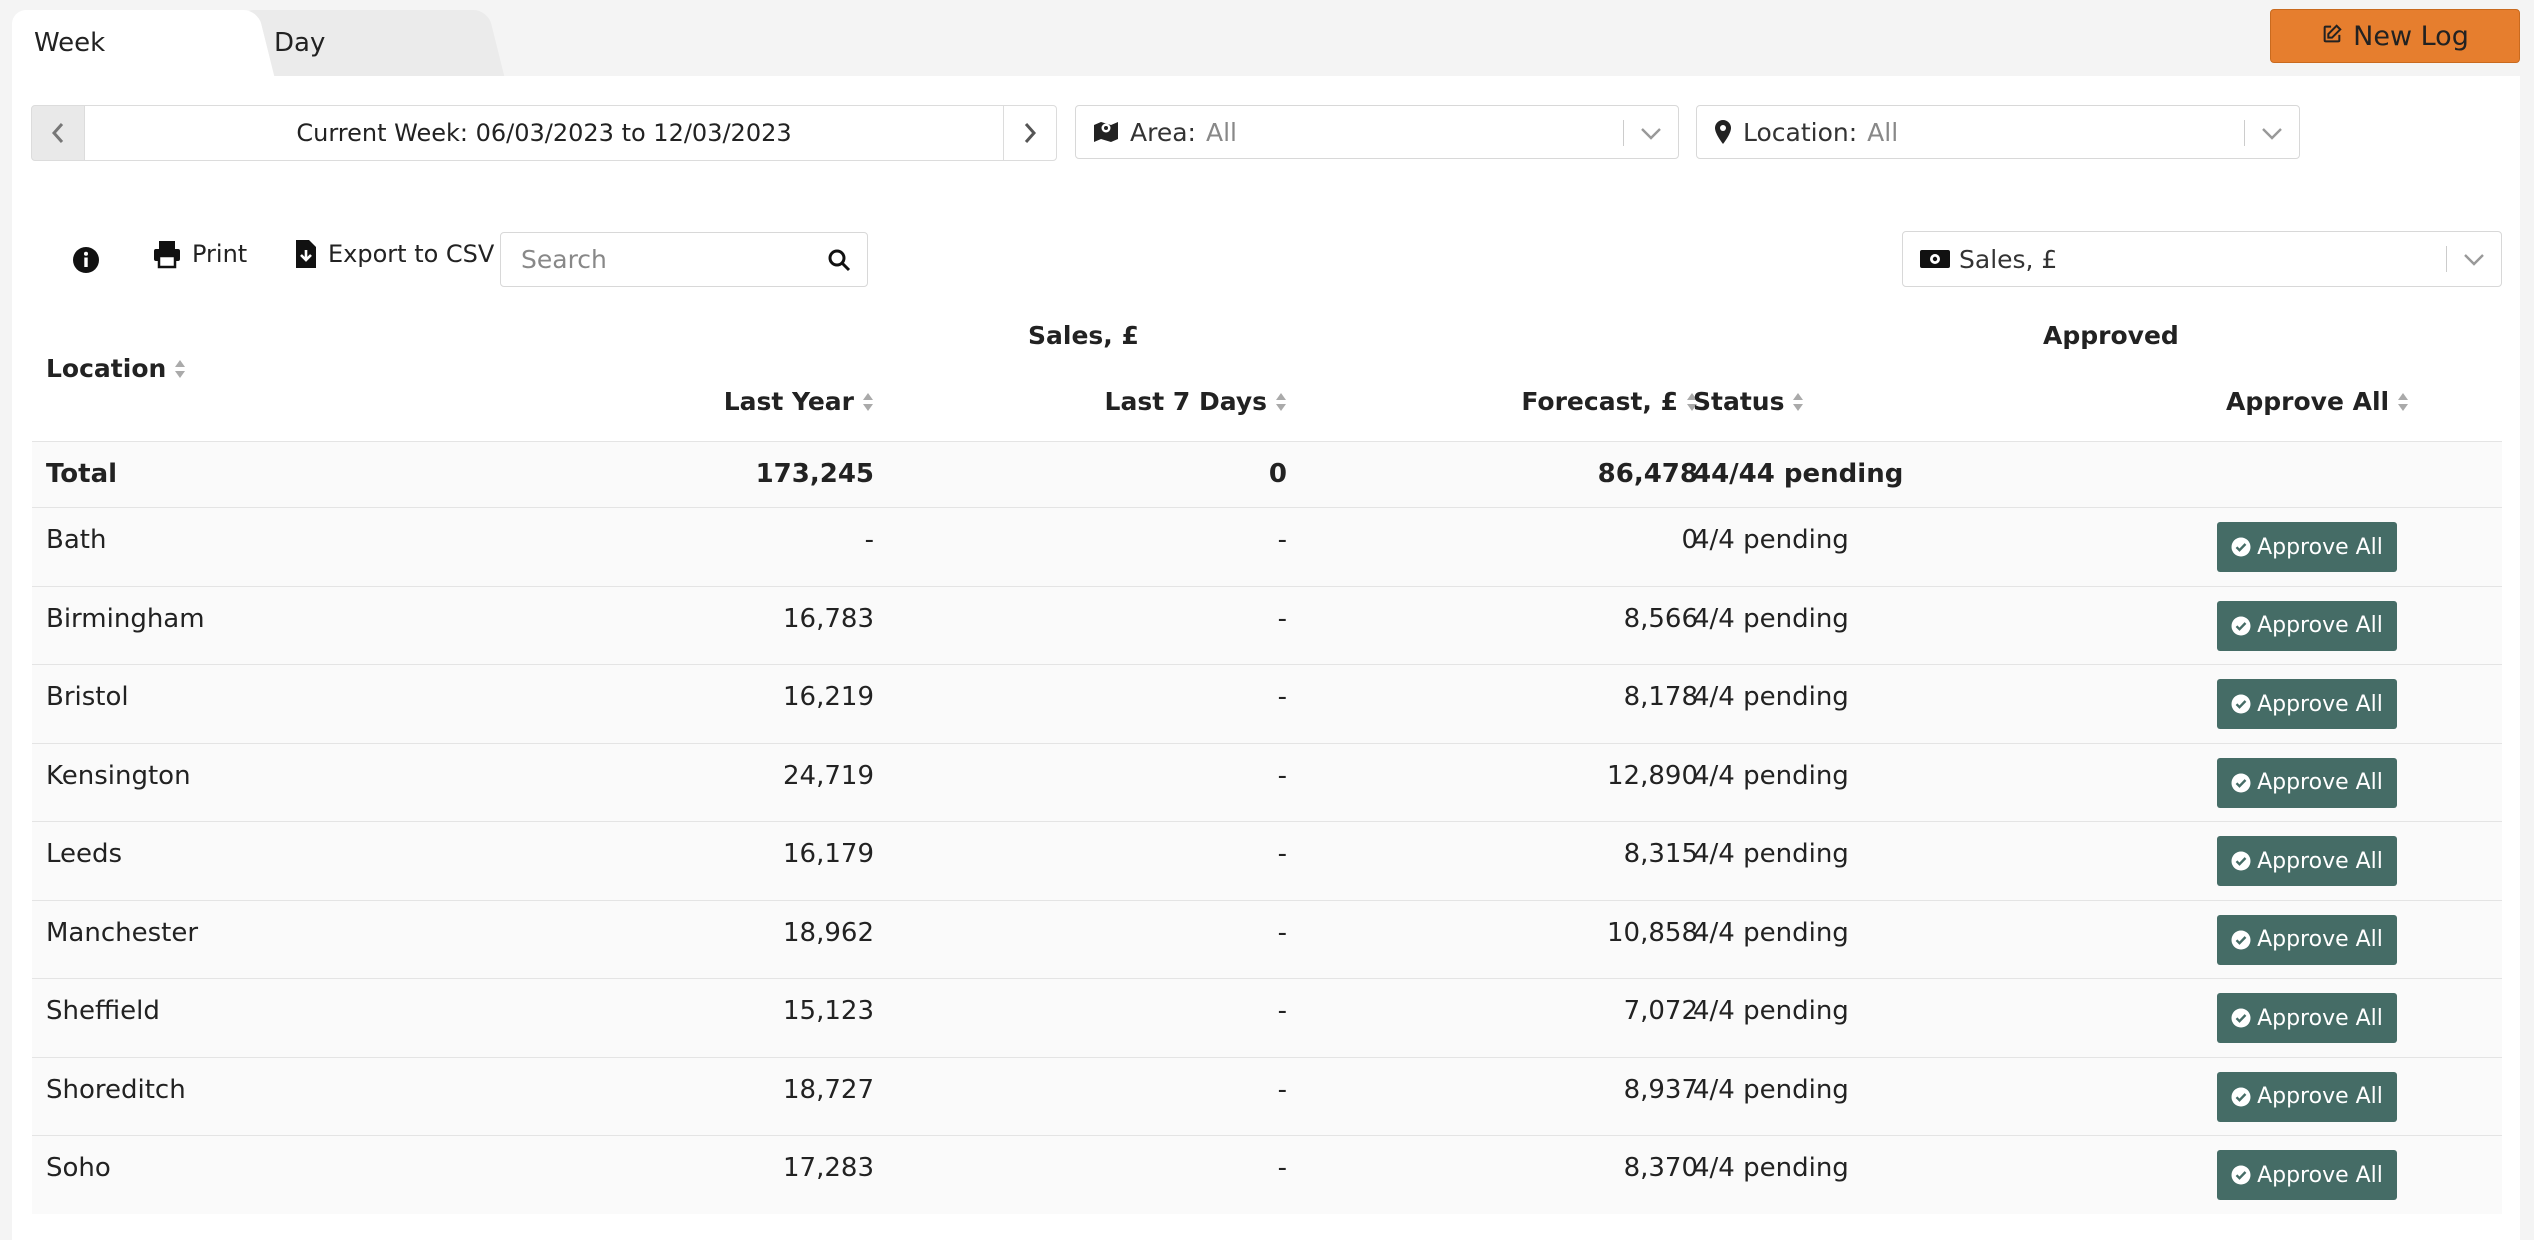 The image size is (2534, 1240). I want to click on cell-last-year: 16,783, so click(828, 618).